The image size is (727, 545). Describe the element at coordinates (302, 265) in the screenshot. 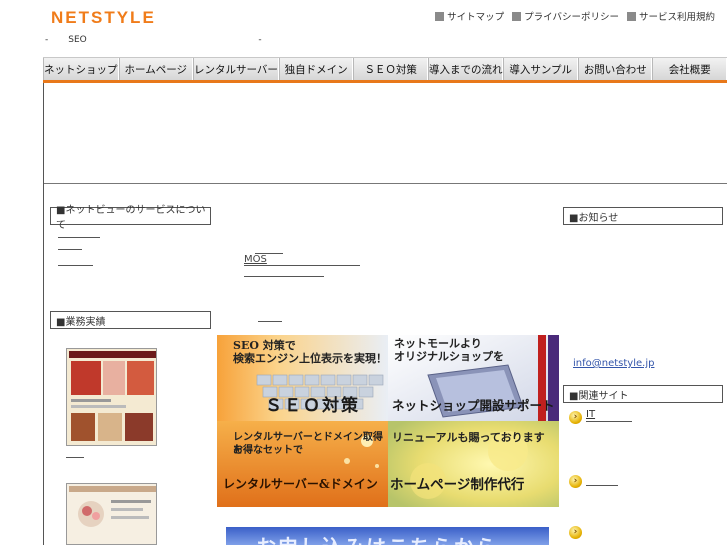

I see `mos-link-underline` at that location.